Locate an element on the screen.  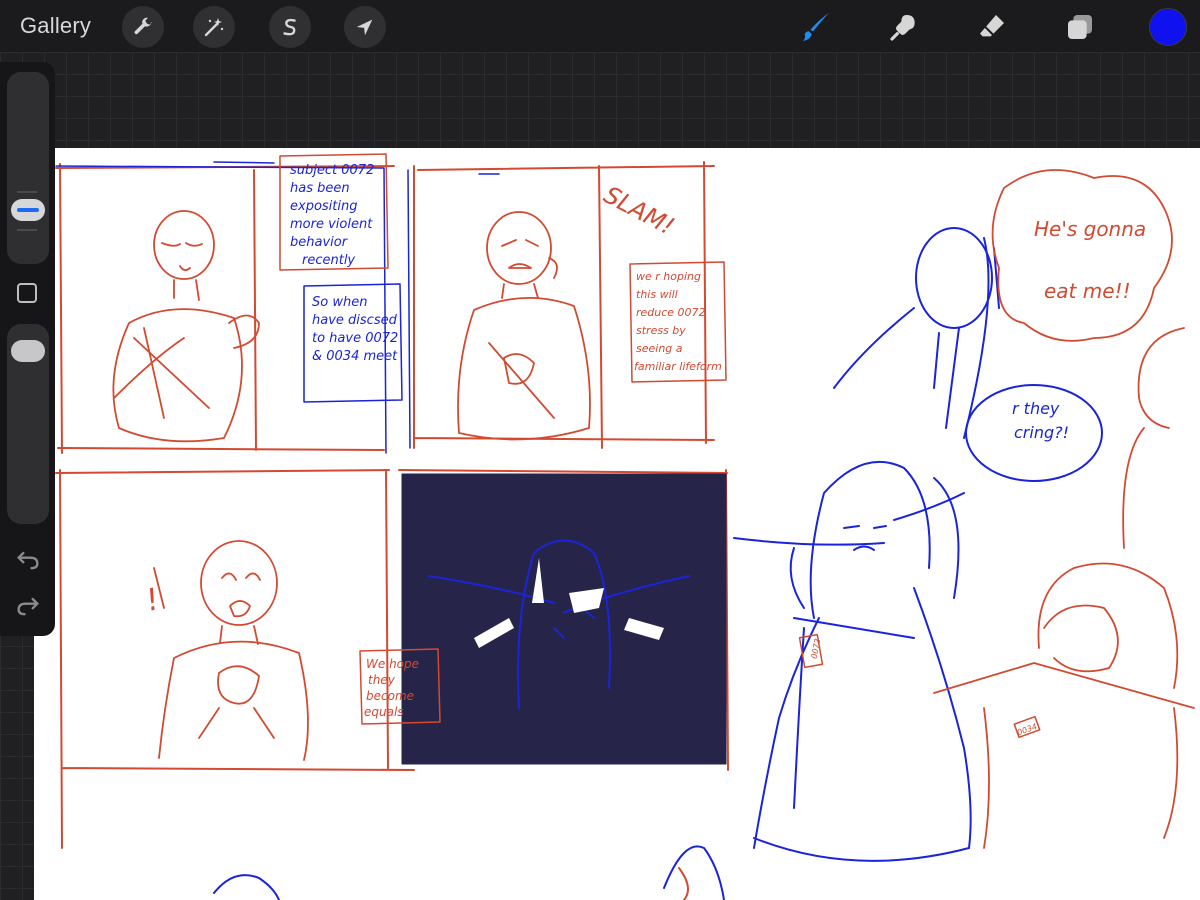
smudge-icon is located at coordinates (902, 28).